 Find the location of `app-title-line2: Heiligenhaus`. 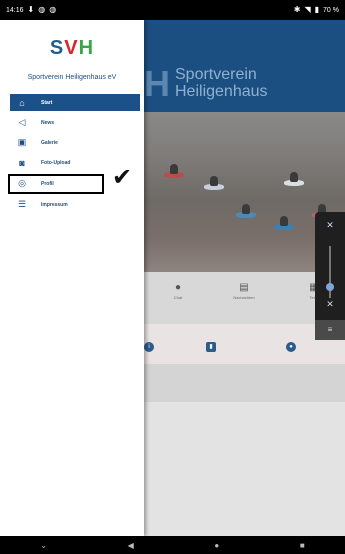

app-title-line2: Heiligenhaus is located at coordinates (221, 91).